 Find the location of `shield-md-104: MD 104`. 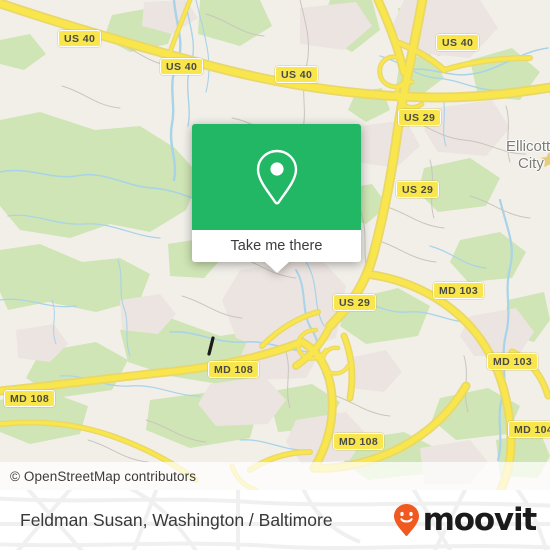

shield-md-104: MD 104 is located at coordinates (529, 429).